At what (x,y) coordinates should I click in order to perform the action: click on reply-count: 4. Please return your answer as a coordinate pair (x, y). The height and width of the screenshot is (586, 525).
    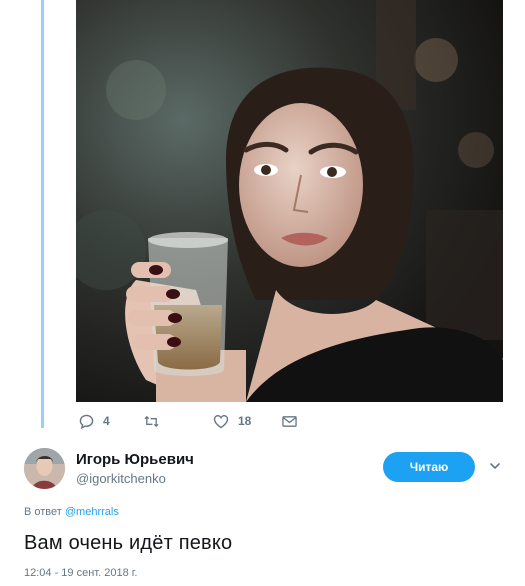
    Looking at the image, I should click on (106, 421).